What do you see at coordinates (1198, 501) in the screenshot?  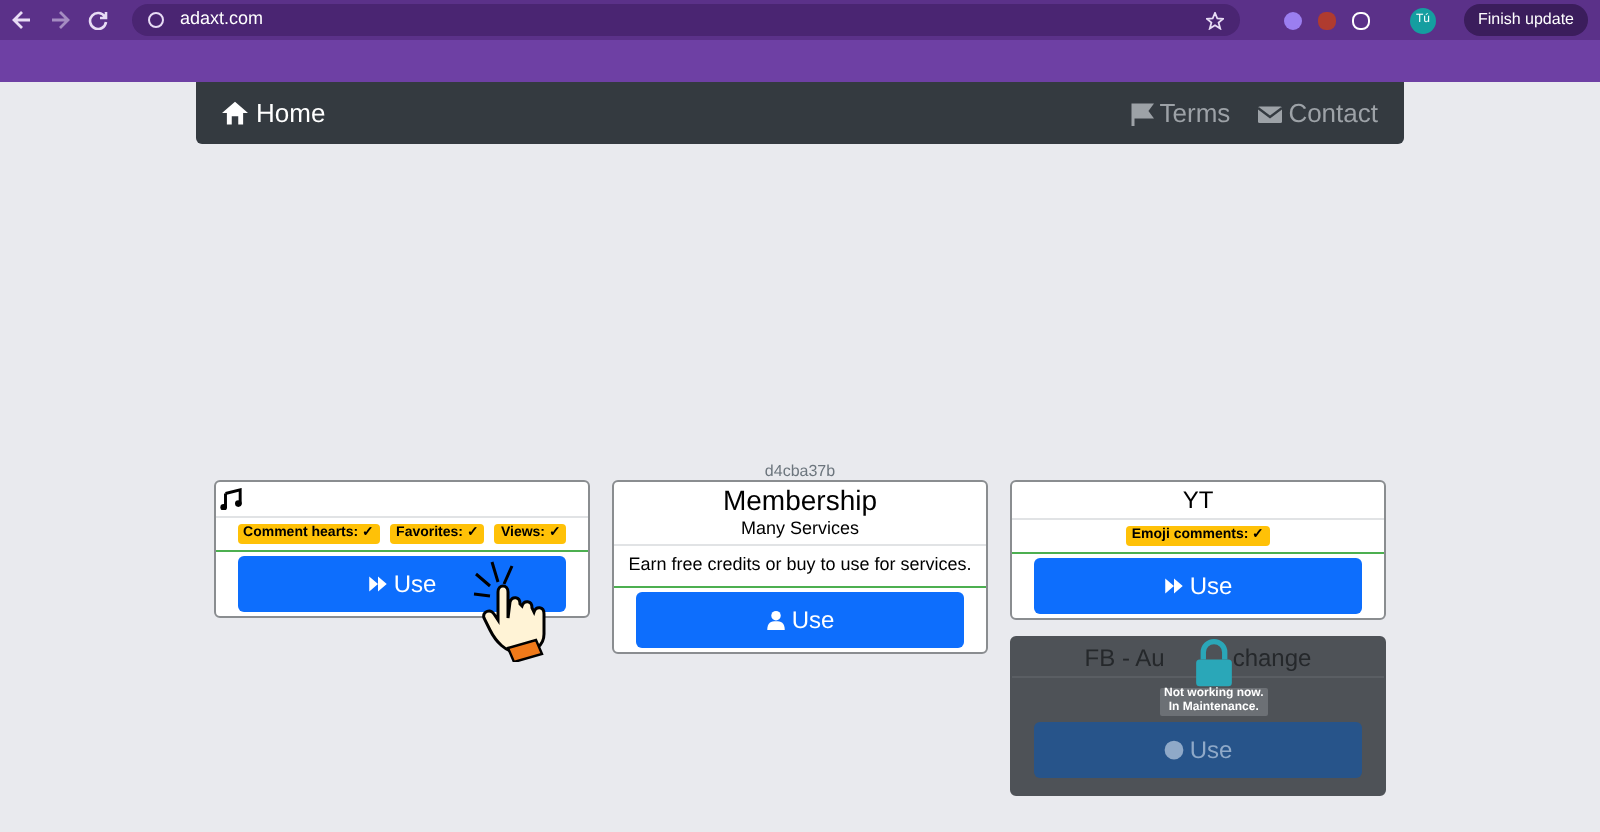 I see `card-title: YT` at bounding box center [1198, 501].